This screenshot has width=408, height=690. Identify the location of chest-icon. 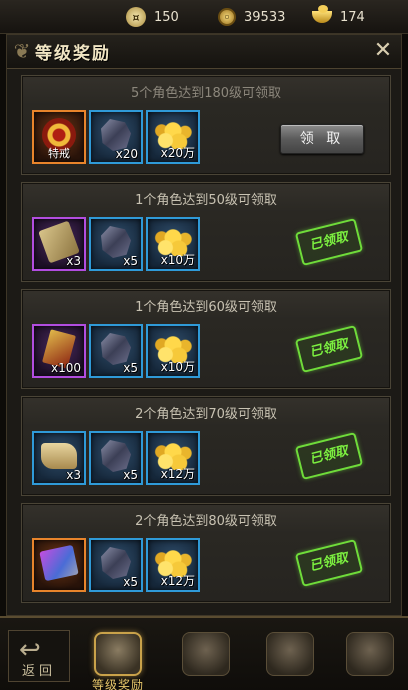
(290, 654).